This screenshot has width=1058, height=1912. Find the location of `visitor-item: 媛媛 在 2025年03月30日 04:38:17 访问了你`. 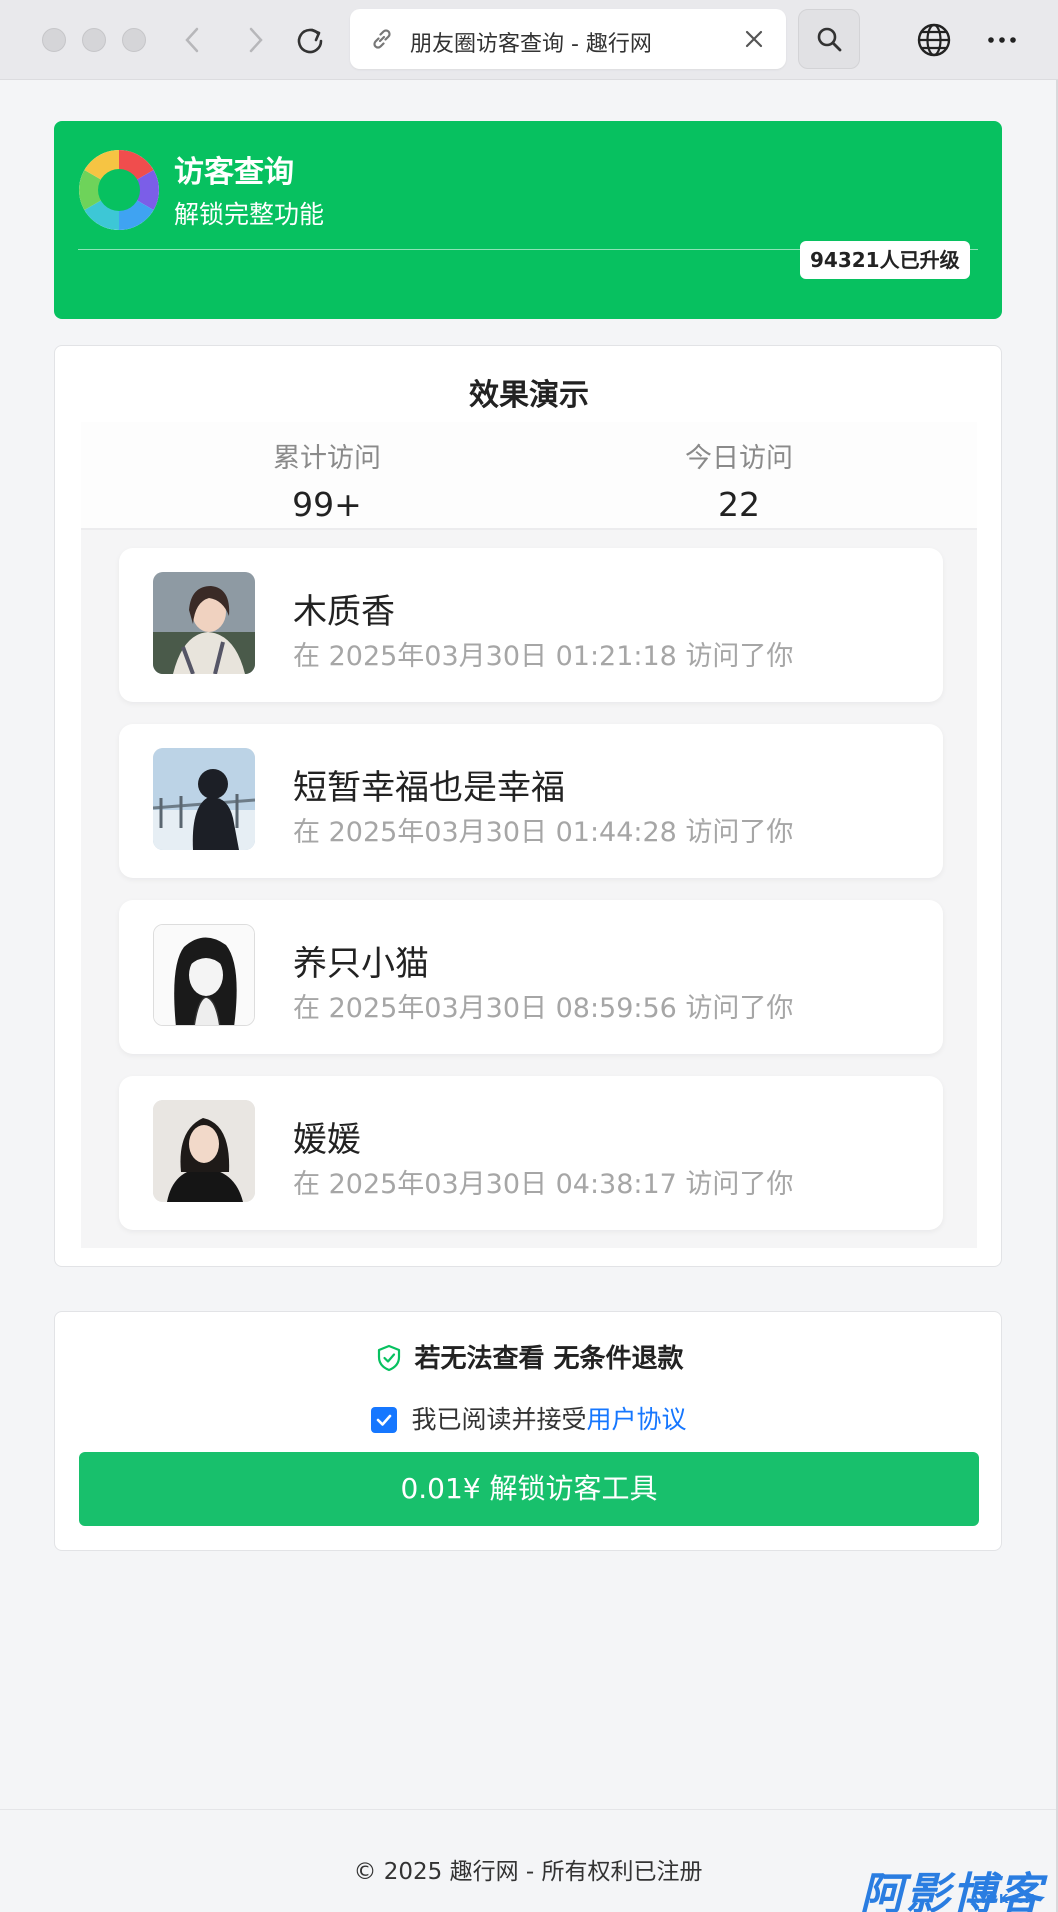

visitor-item: 媛媛 在 2025年03月30日 04:38:17 访问了你 is located at coordinates (531, 1153).